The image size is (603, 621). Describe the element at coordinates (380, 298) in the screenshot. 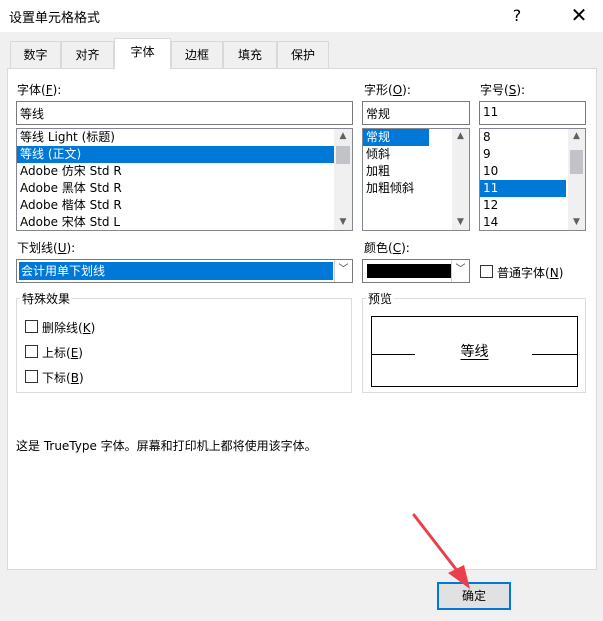

I see `preview-group-title: 预览` at that location.